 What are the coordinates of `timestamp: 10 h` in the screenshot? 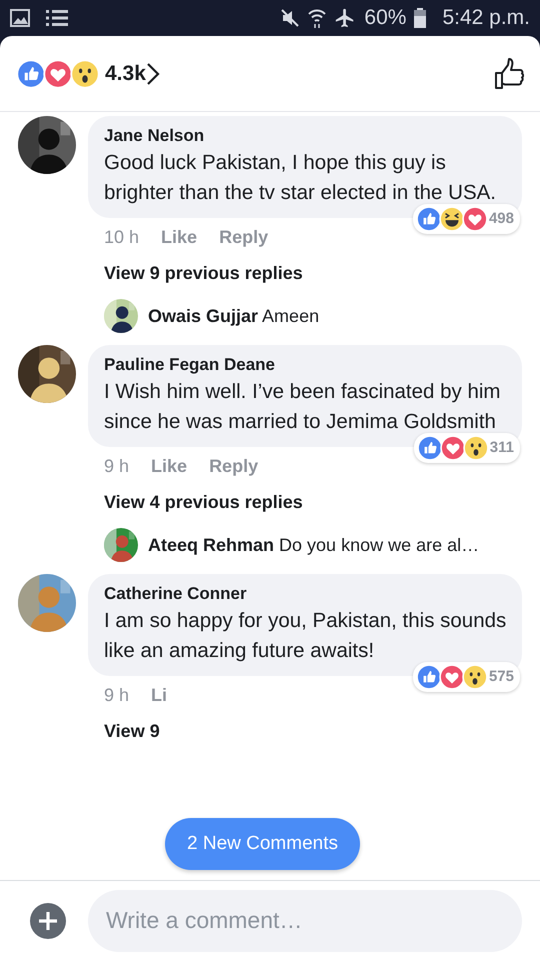 It's located at (122, 237).